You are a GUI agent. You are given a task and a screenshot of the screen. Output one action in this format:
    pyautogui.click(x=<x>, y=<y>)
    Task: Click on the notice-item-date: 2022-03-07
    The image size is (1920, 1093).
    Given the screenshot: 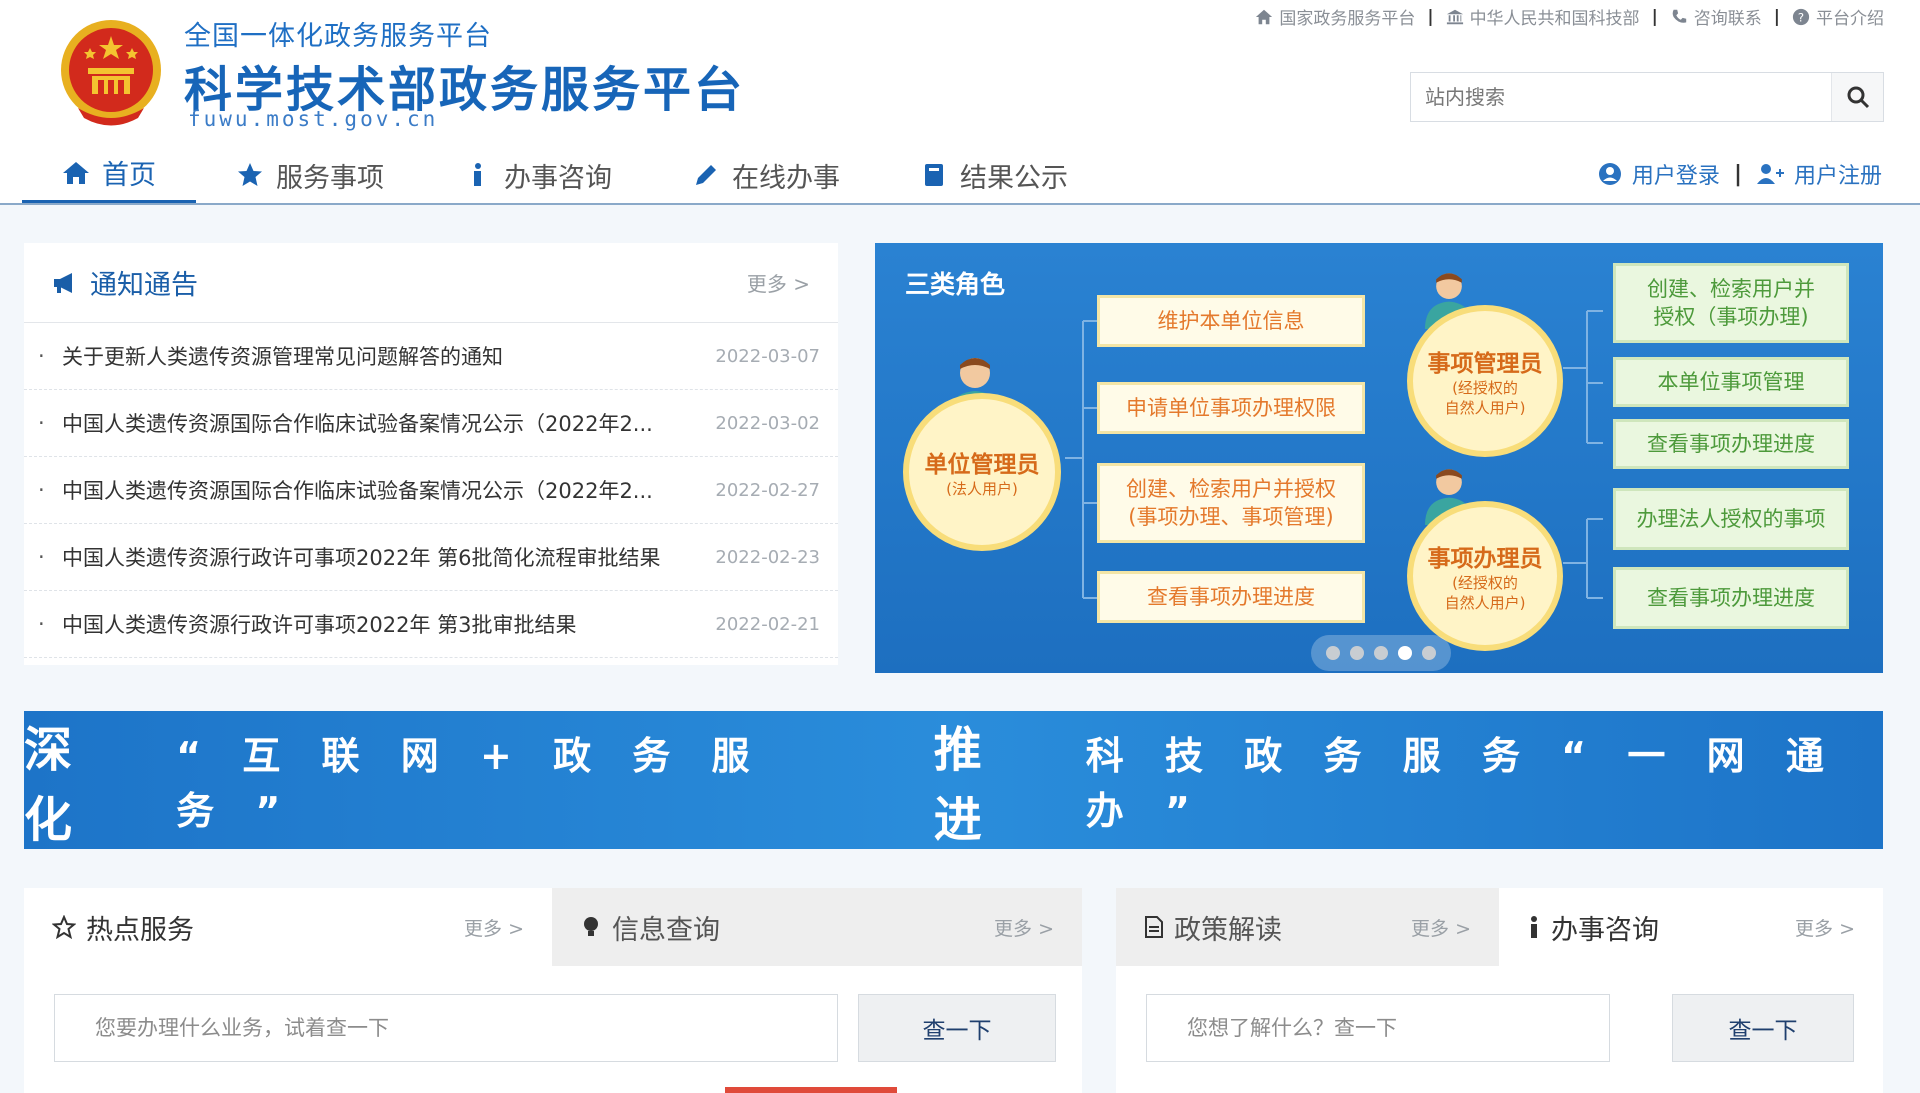 What is the action you would take?
    pyautogui.click(x=767, y=356)
    